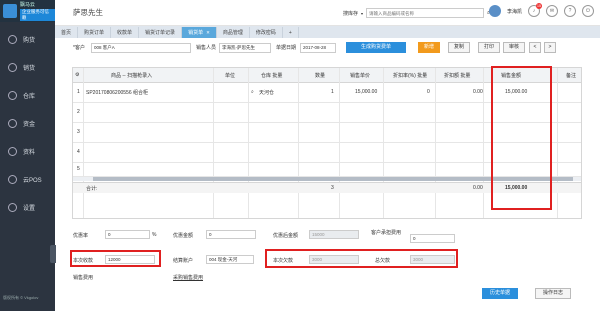 Image resolution: width=600 pixels, height=311 pixels. I want to click on tab-home: 首页, so click(67, 32).